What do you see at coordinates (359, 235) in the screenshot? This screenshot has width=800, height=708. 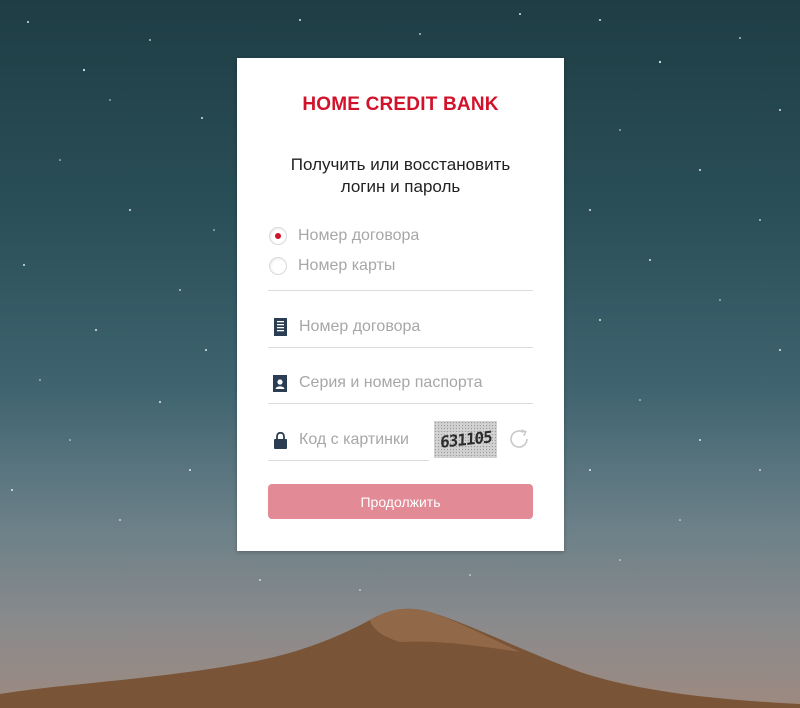 I see `radio-label: Номер договора` at bounding box center [359, 235].